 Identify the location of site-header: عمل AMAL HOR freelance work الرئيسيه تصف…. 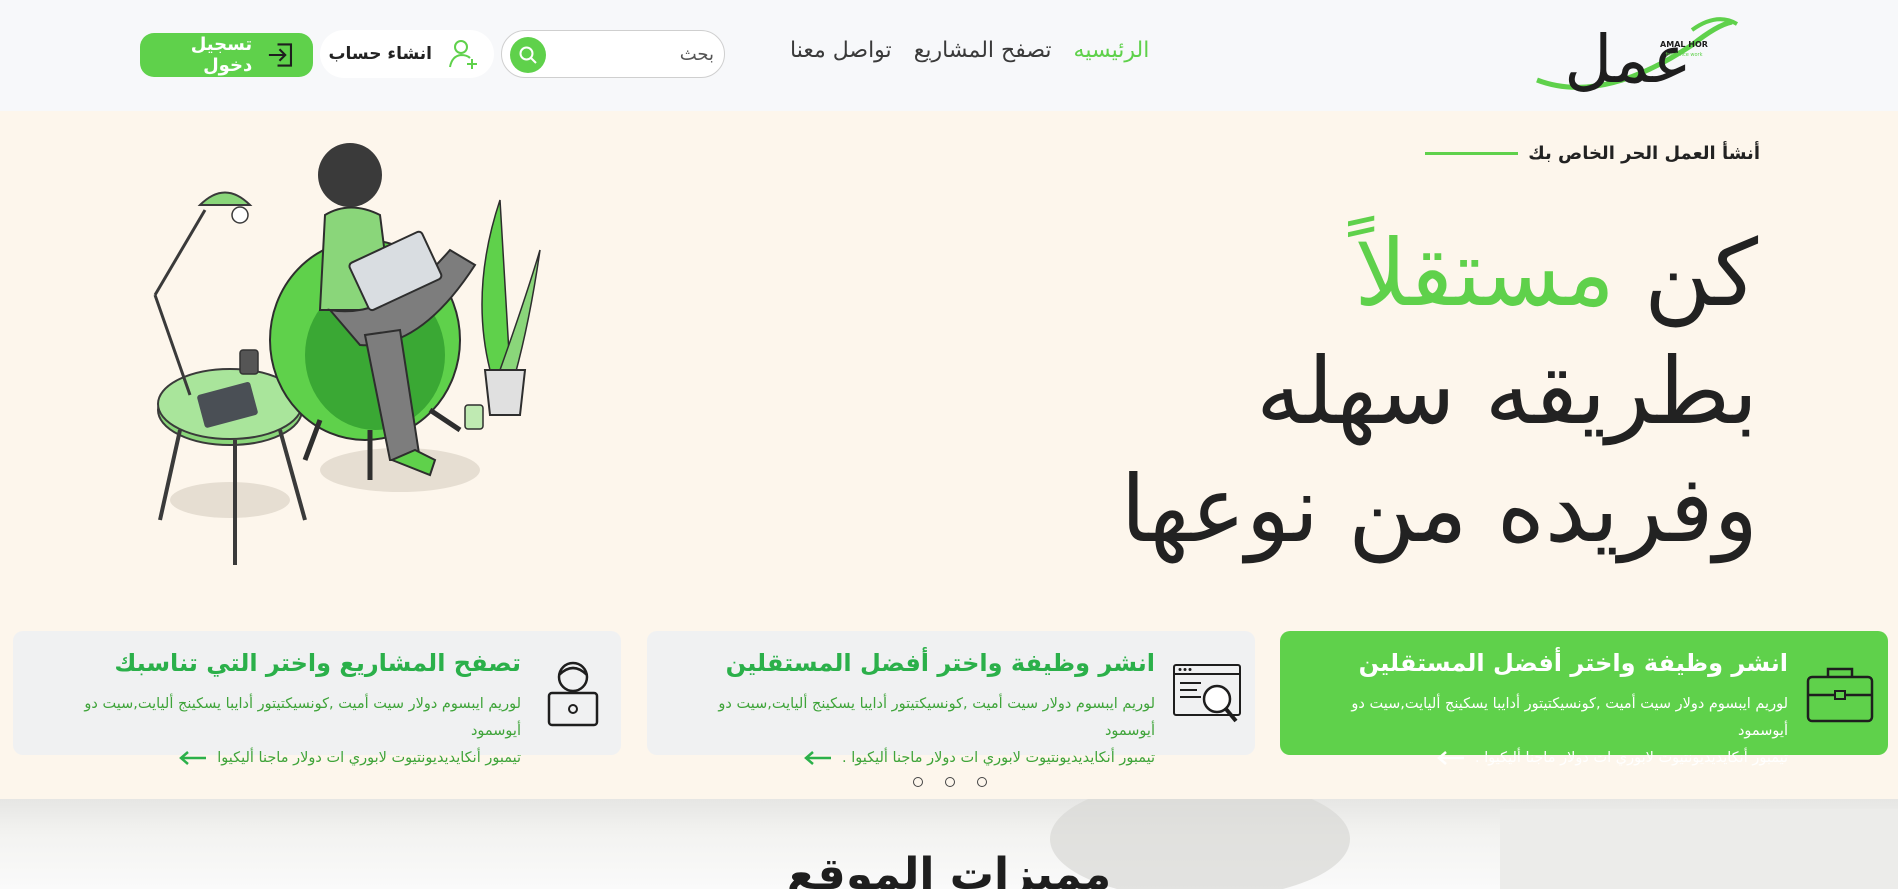
(949, 55).